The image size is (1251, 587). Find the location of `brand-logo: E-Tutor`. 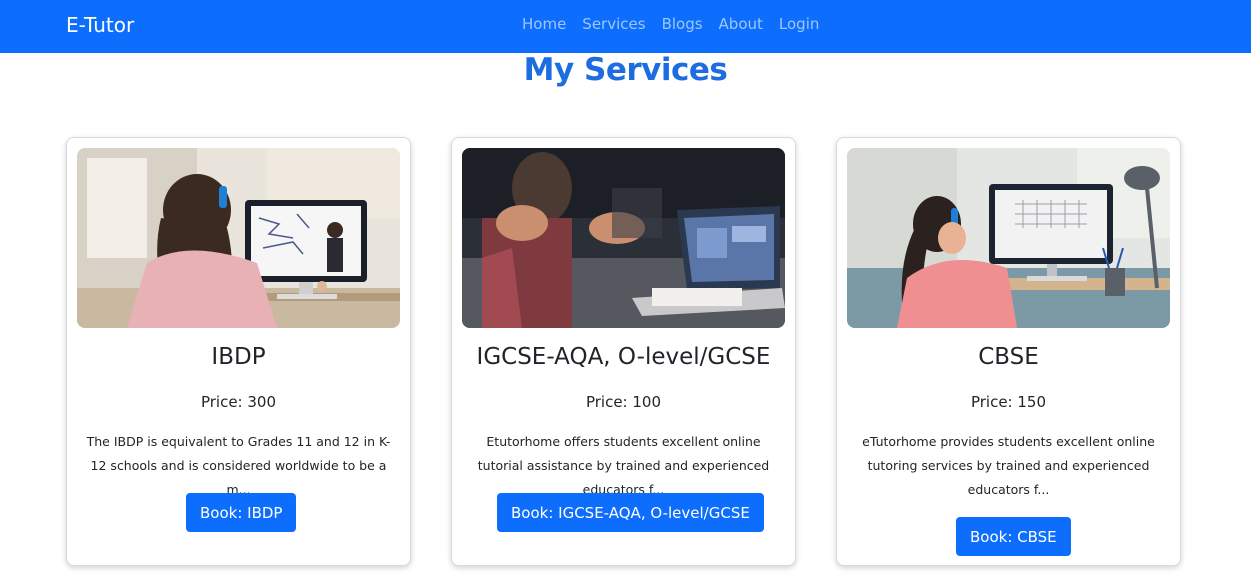

brand-logo: E-Tutor is located at coordinates (100, 25).